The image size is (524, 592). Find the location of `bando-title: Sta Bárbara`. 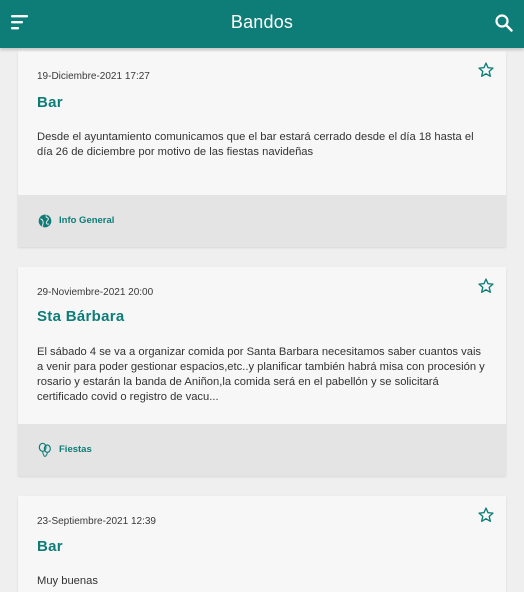

bando-title: Sta Bárbara is located at coordinates (81, 316).